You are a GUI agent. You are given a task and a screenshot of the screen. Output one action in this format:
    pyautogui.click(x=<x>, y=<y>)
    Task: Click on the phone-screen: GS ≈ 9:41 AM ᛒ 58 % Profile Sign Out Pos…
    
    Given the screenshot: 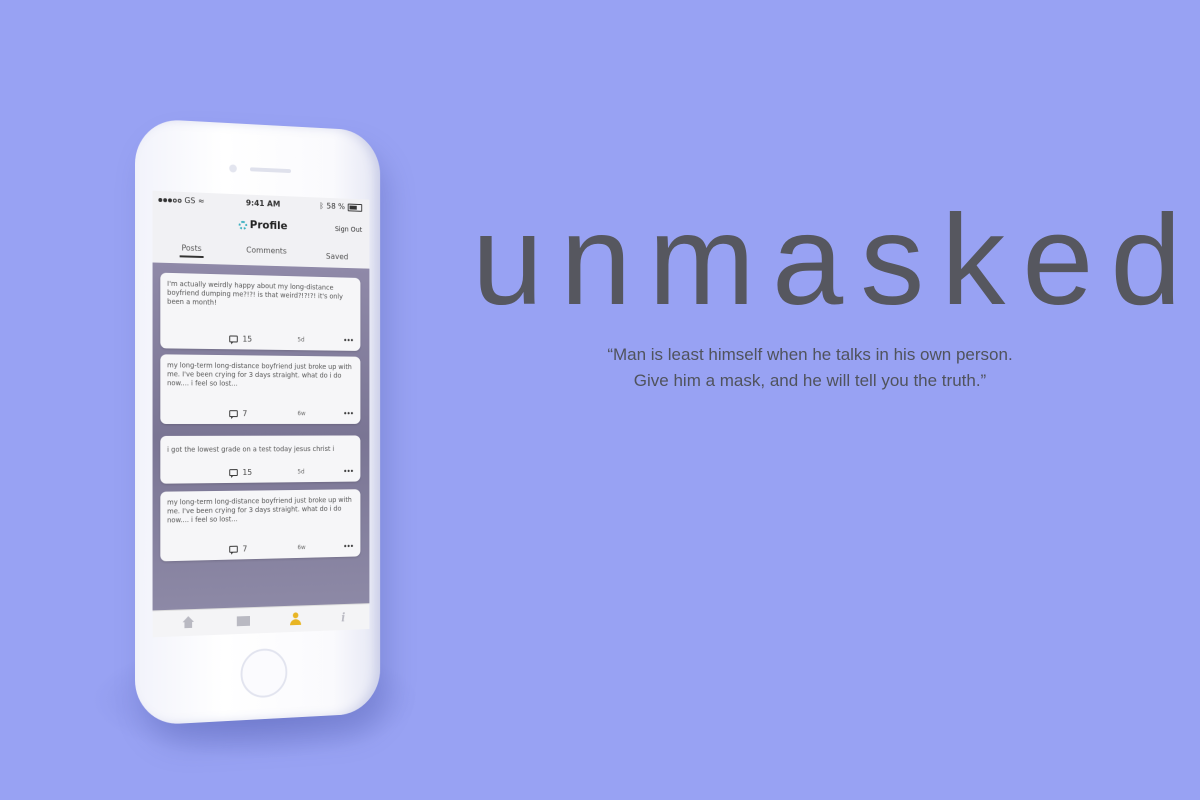 What is the action you would take?
    pyautogui.click(x=261, y=414)
    